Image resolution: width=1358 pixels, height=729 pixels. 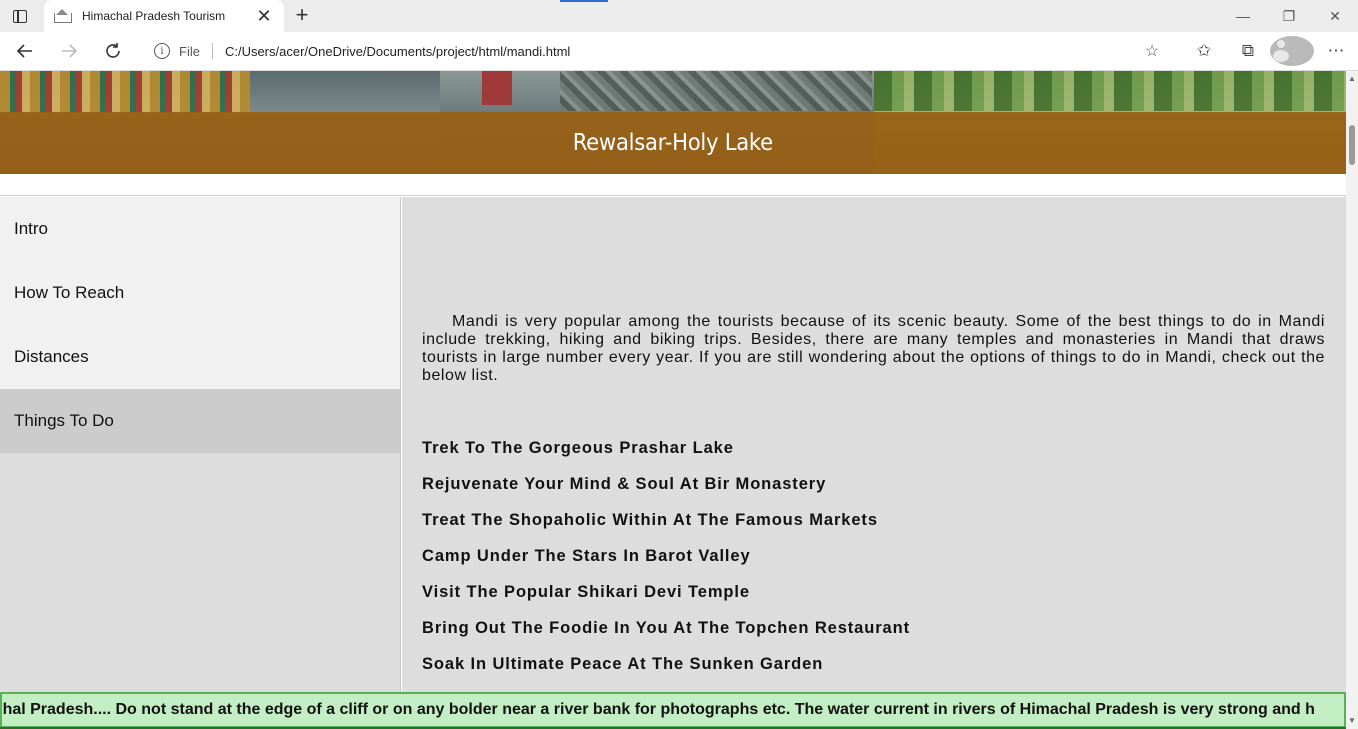 What do you see at coordinates (31, 228) in the screenshot?
I see `sidebar-item-label: Intro` at bounding box center [31, 228].